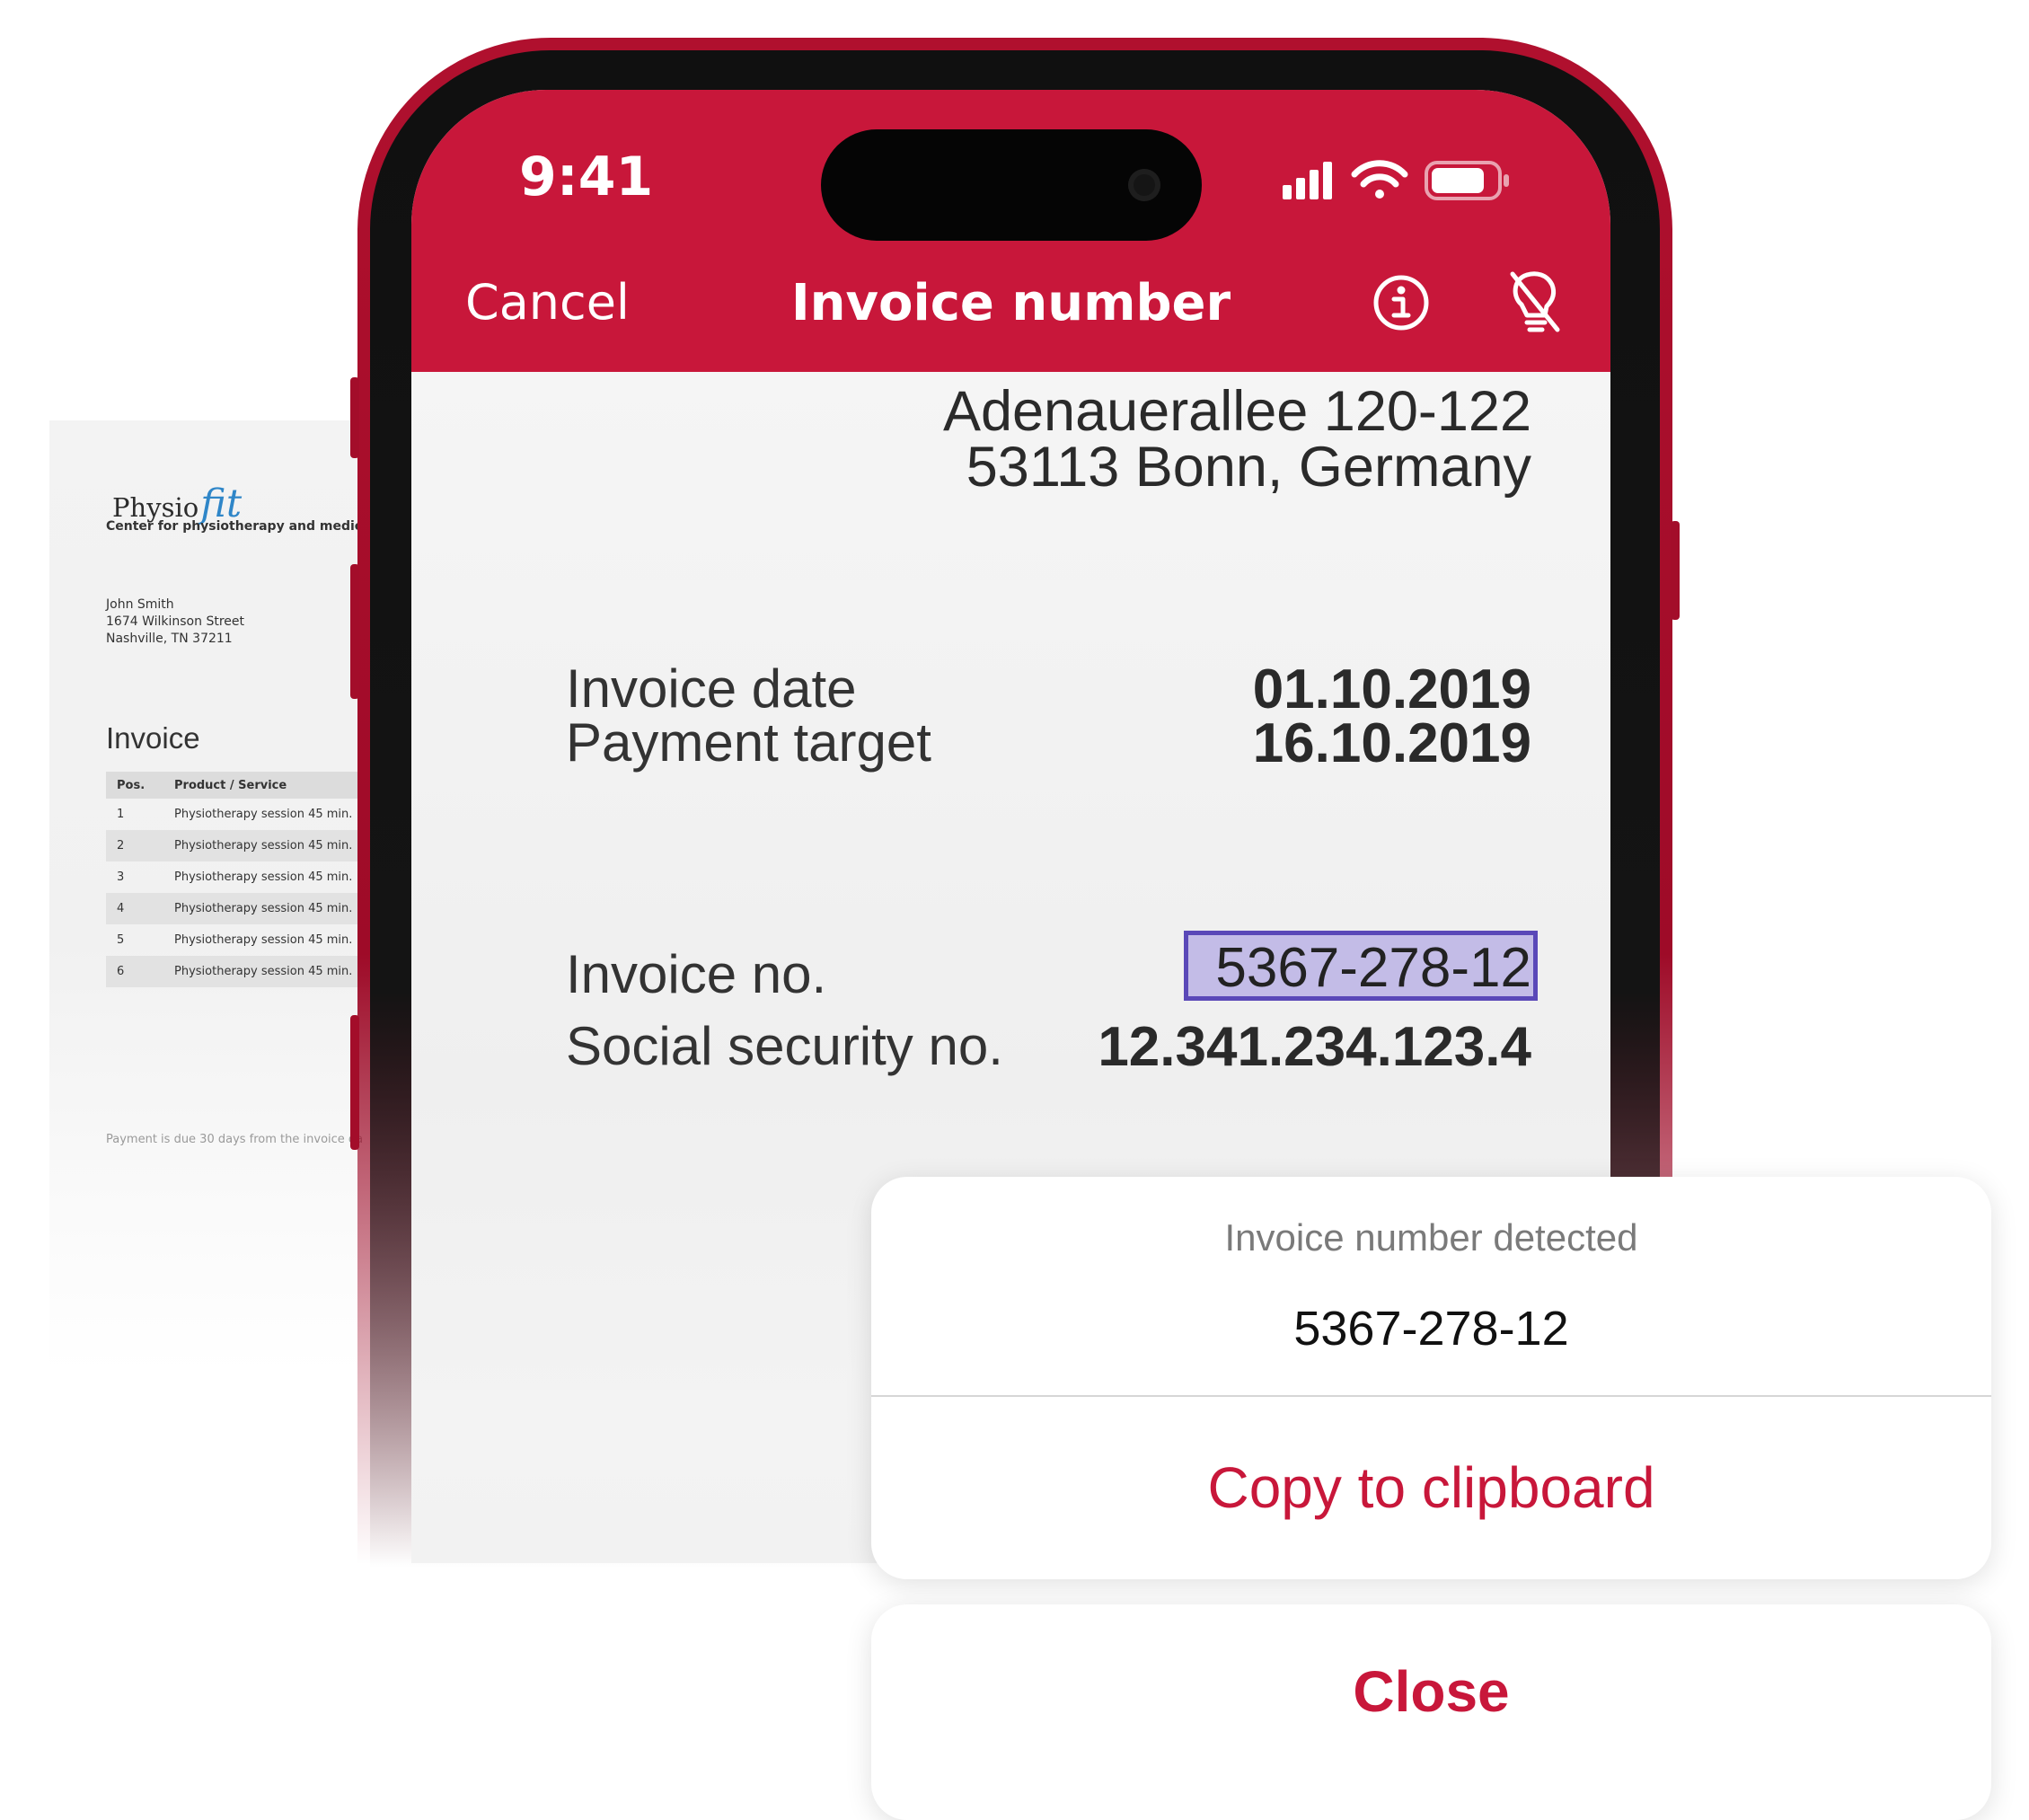 This screenshot has width=2029, height=1820. Describe the element at coordinates (1012, 185) in the screenshot. I see `dynamic-island` at that location.